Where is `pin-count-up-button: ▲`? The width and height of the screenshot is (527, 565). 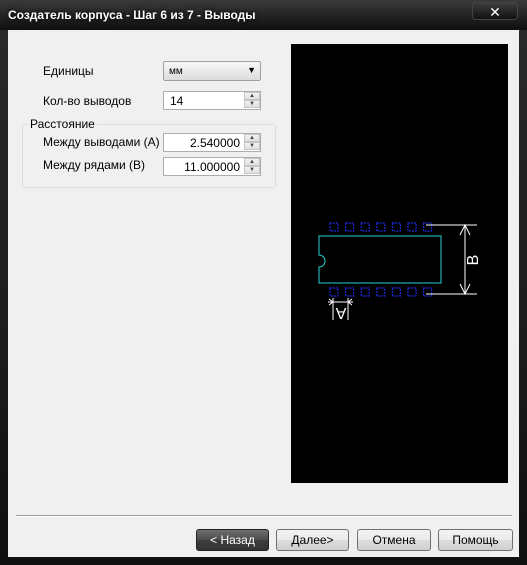
pin-count-up-button: ▲ is located at coordinates (252, 96).